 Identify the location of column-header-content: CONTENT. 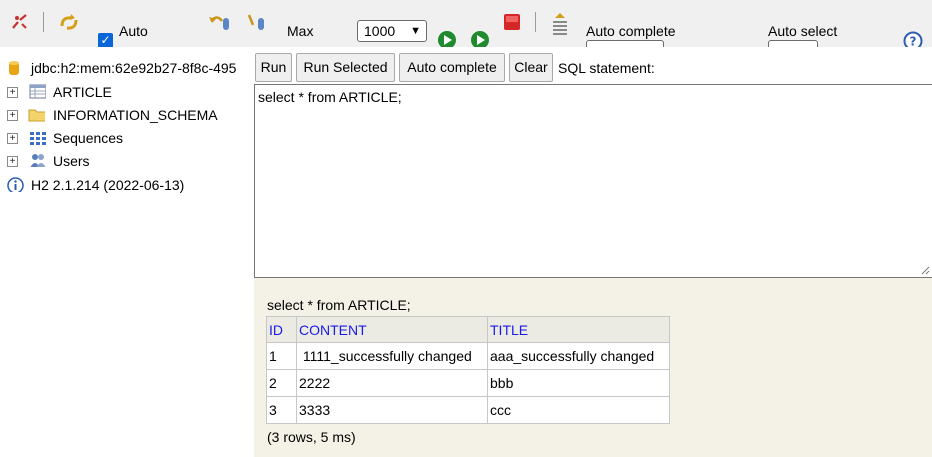
(392, 329).